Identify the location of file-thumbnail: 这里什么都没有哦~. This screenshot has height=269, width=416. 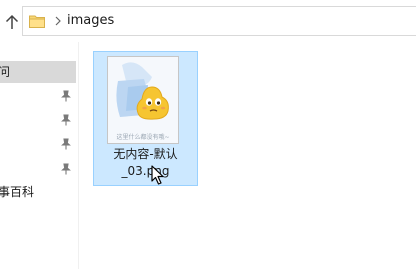
(143, 100).